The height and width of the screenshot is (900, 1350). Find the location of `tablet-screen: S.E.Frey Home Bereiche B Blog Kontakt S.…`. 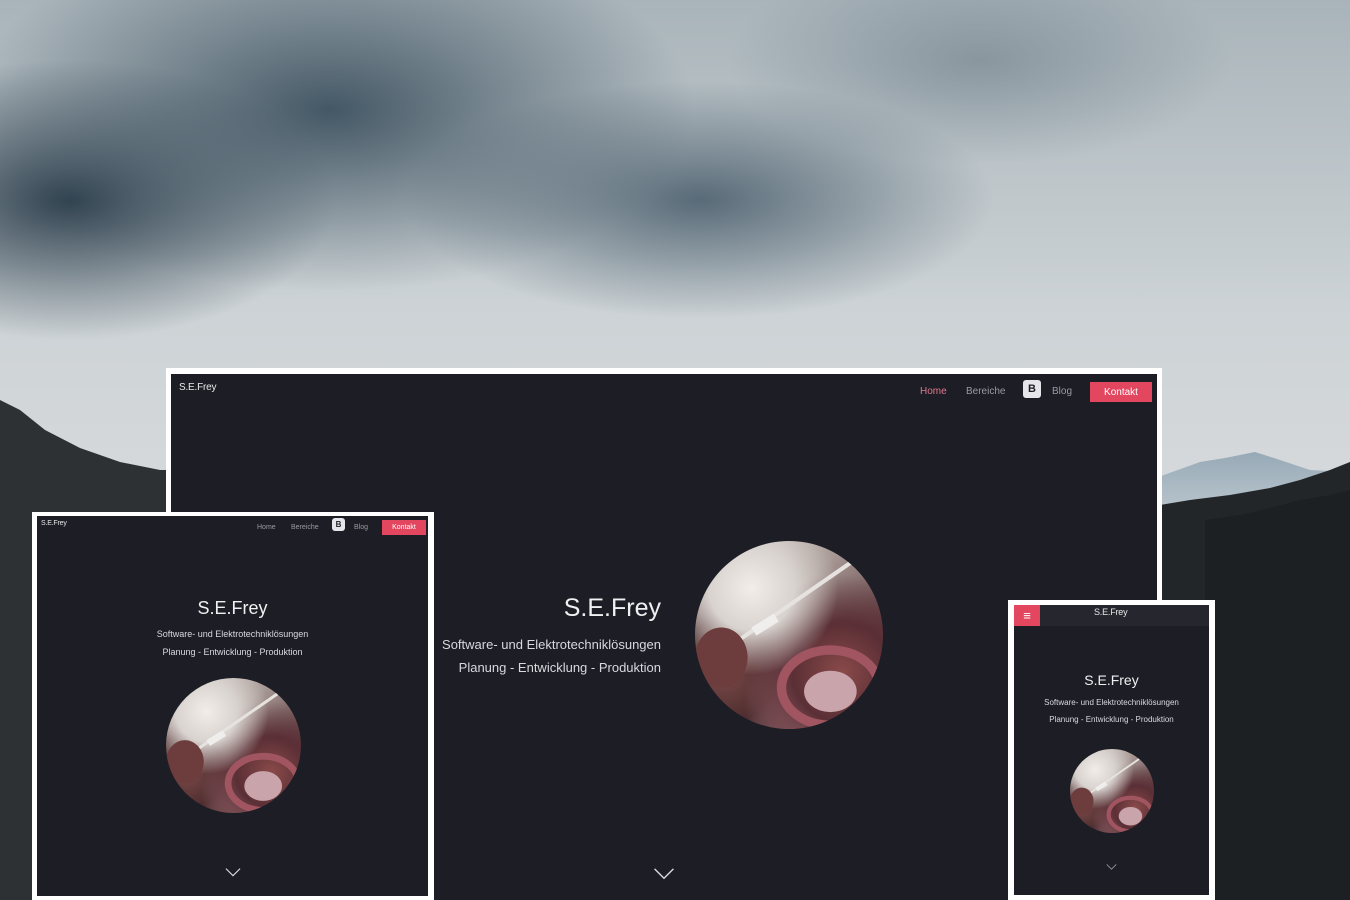

tablet-screen: S.E.Frey Home Bereiche B Blog Kontakt S.… is located at coordinates (232, 706).